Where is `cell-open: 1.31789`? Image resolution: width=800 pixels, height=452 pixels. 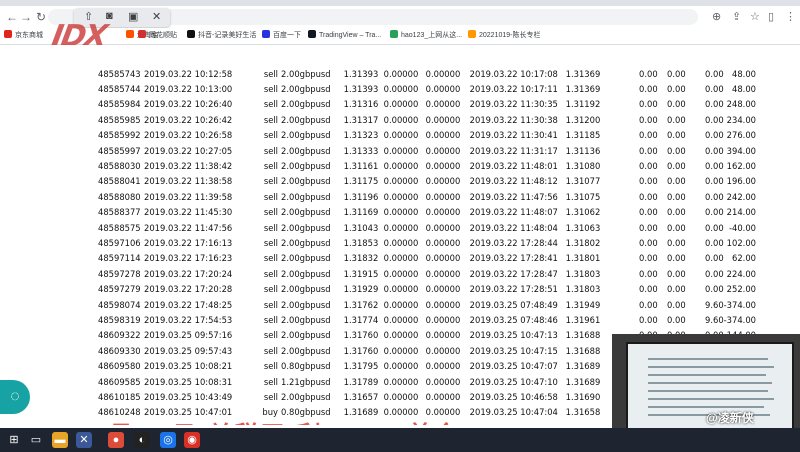
cell-open: 1.31789 is located at coordinates (361, 381).